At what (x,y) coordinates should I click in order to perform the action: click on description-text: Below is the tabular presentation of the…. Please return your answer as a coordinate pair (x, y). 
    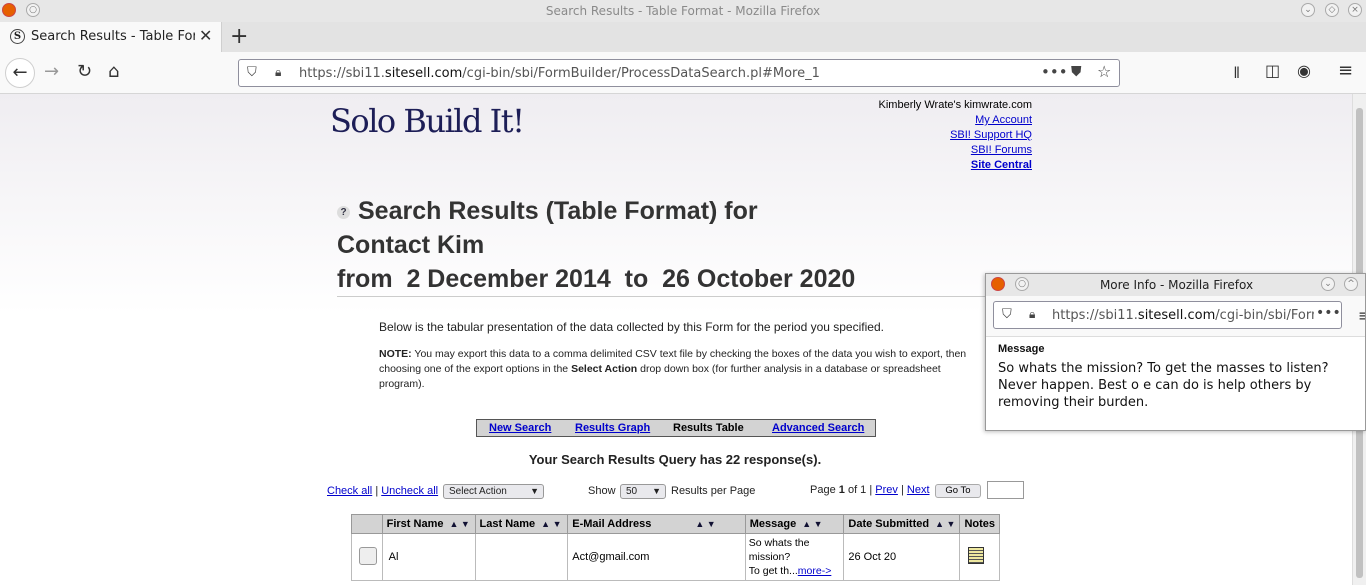
    Looking at the image, I should click on (631, 327).